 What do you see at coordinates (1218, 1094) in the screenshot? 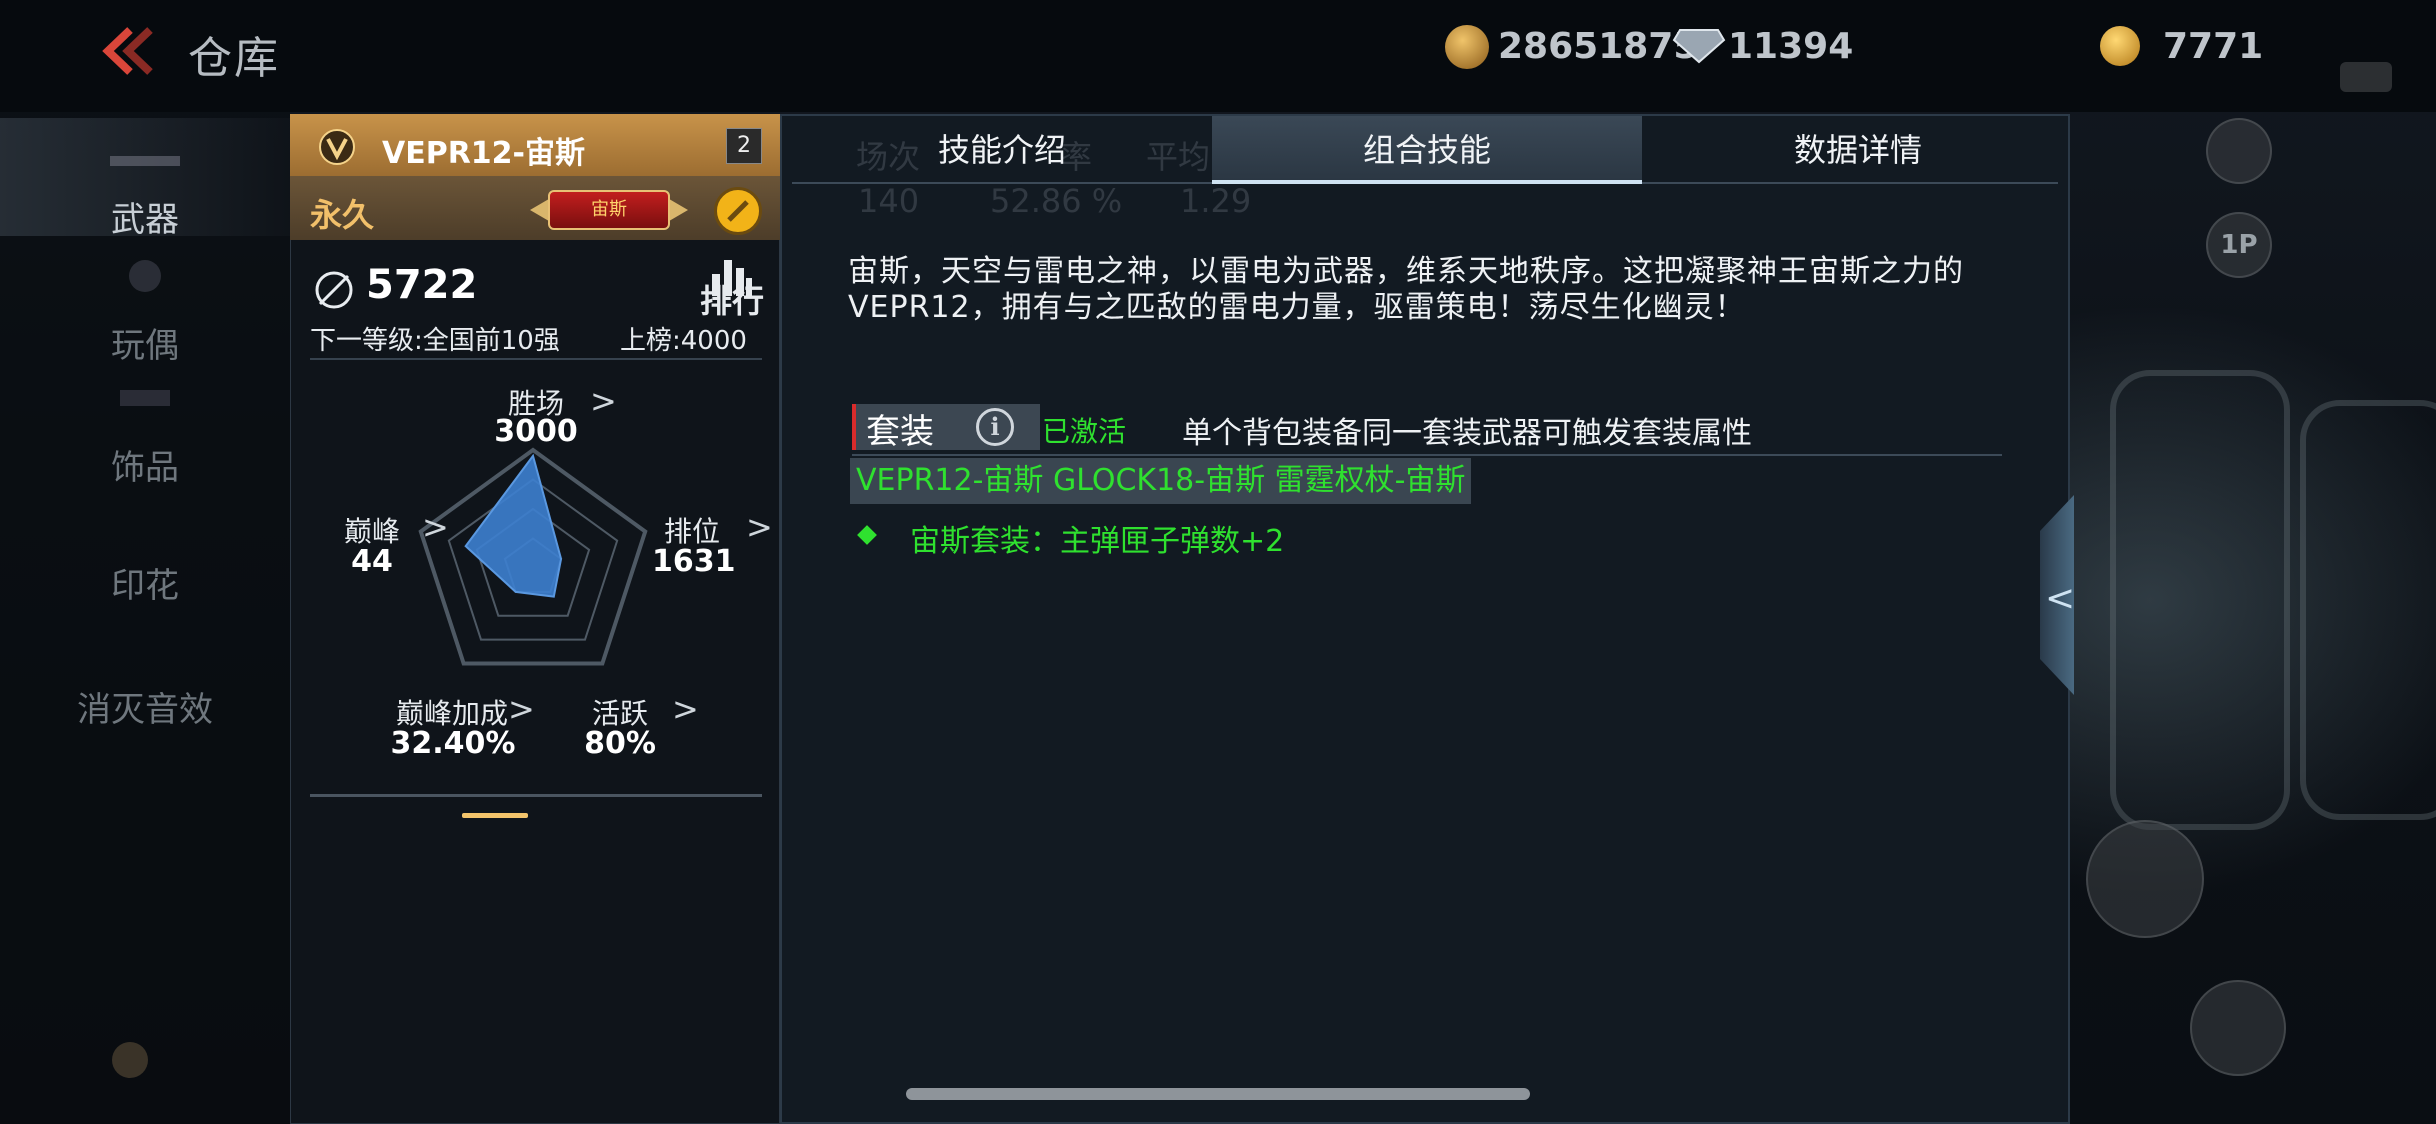
I see `scrollbar` at bounding box center [1218, 1094].